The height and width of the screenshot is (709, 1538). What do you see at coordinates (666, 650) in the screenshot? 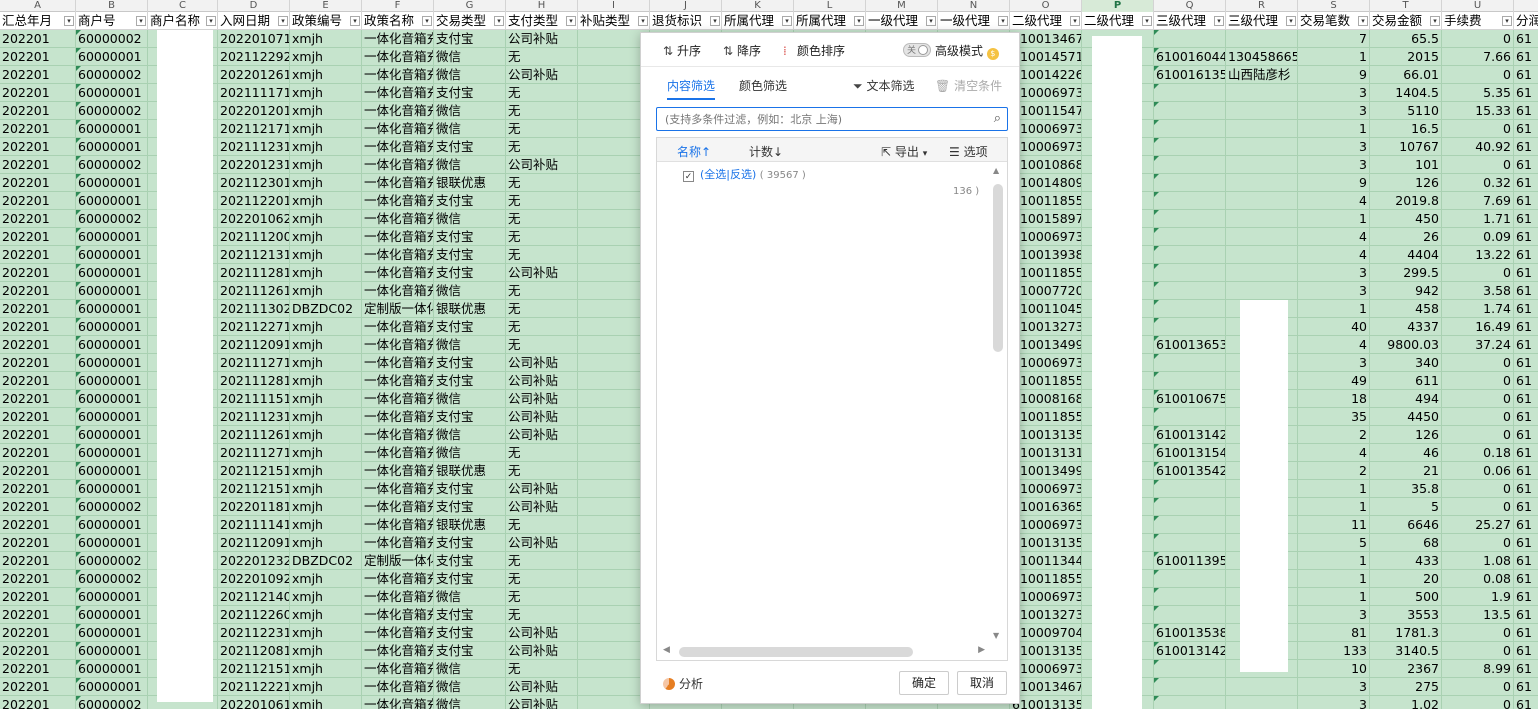
I see `scroll-left-arrow-icon: ◀` at bounding box center [666, 650].